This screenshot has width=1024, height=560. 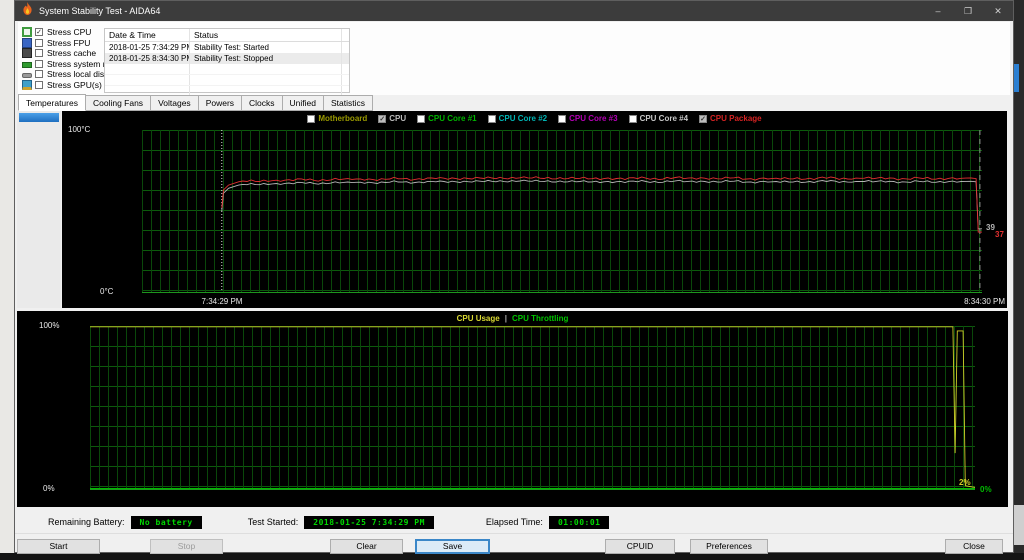 I want to click on checkbox-stress-system-memory, so click(x=39, y=63).